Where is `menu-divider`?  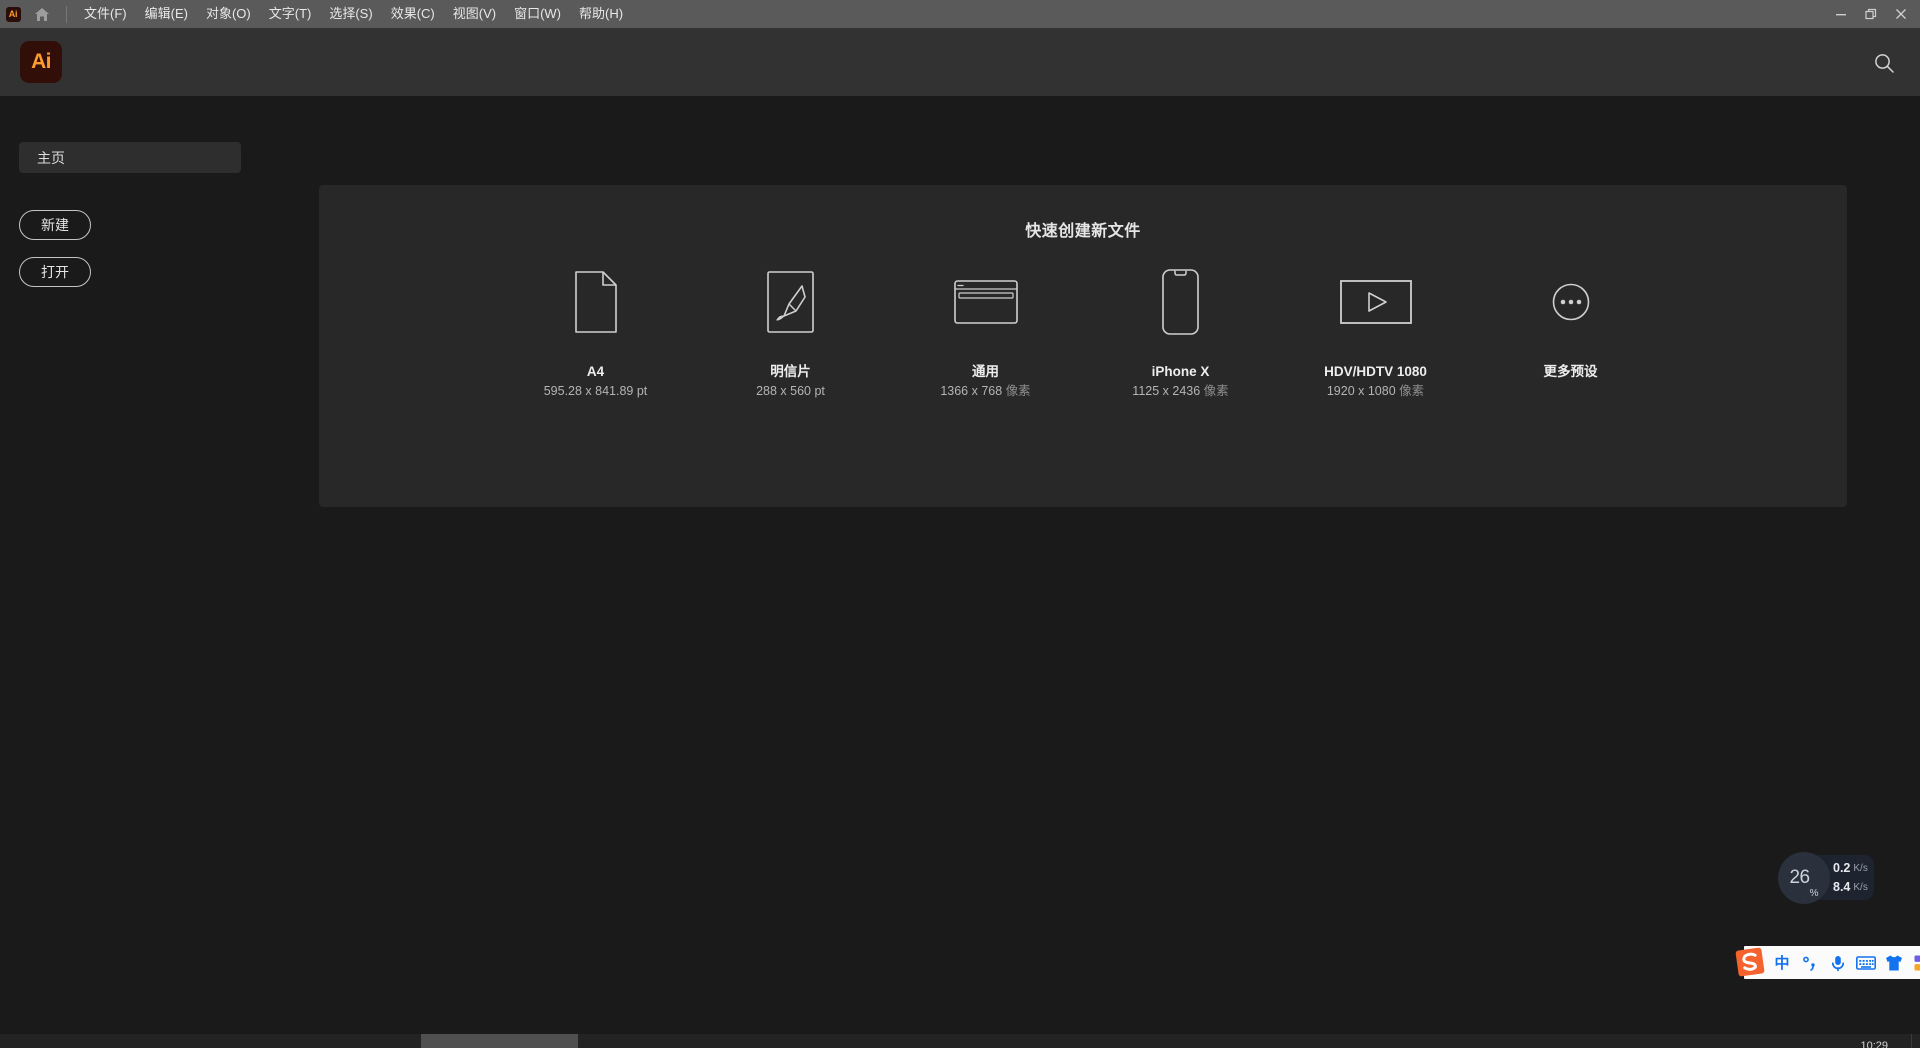 menu-divider is located at coordinates (66, 14).